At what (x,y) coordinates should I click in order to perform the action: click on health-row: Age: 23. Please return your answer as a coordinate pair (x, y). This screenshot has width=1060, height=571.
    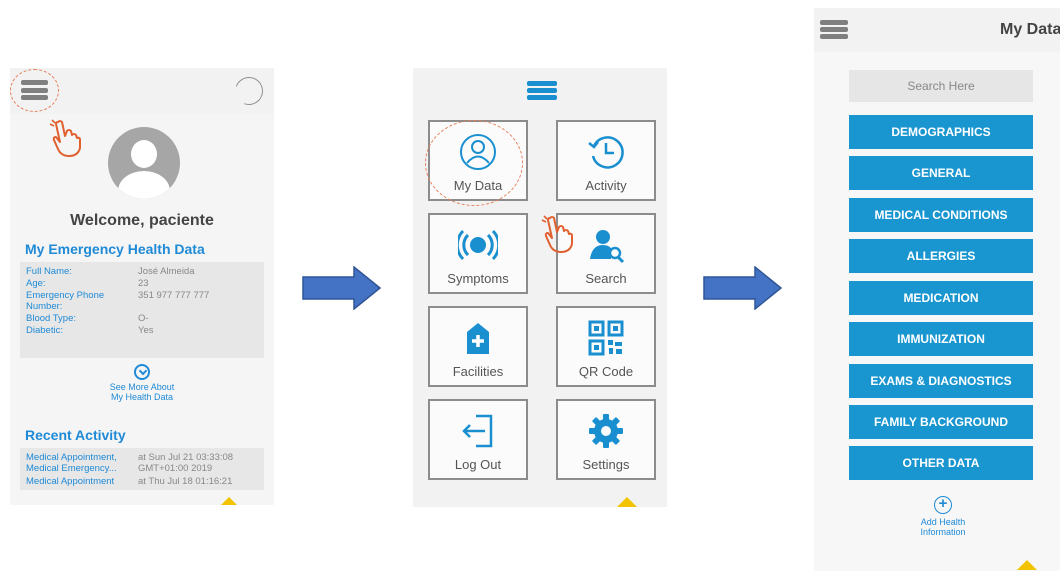
    Looking at the image, I should click on (87, 283).